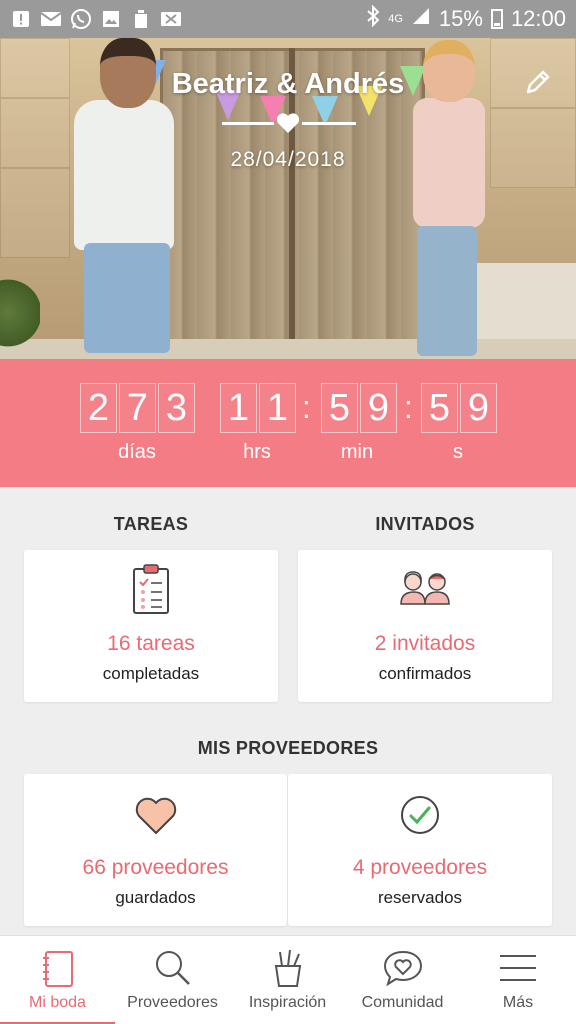  I want to click on title-divider-right, so click(329, 123).